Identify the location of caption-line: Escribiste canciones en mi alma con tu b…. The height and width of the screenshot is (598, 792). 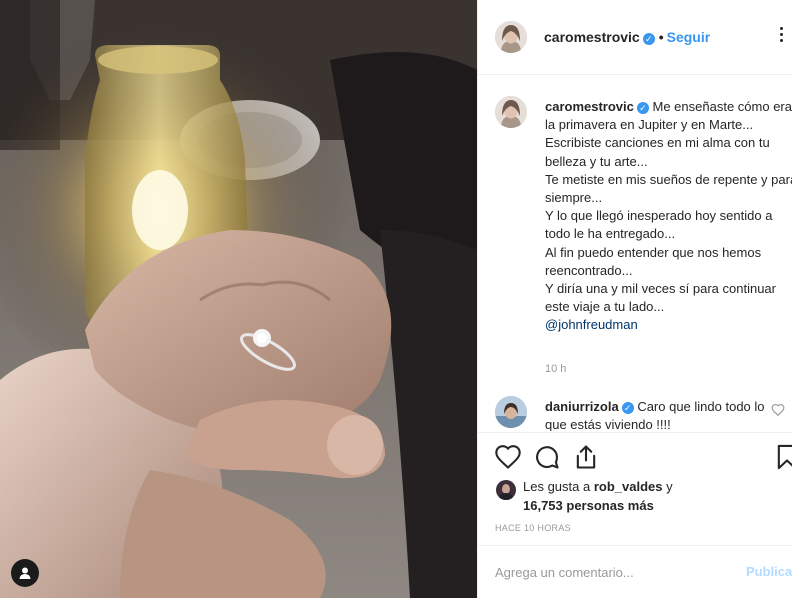
(657, 152).